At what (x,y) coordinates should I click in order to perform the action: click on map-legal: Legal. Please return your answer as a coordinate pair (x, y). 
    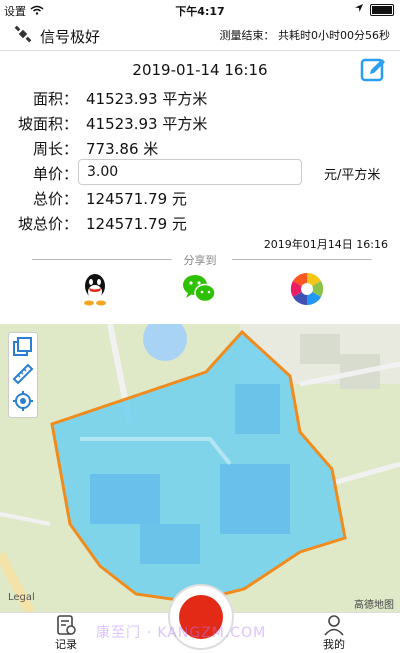
    Looking at the image, I should click on (21, 597).